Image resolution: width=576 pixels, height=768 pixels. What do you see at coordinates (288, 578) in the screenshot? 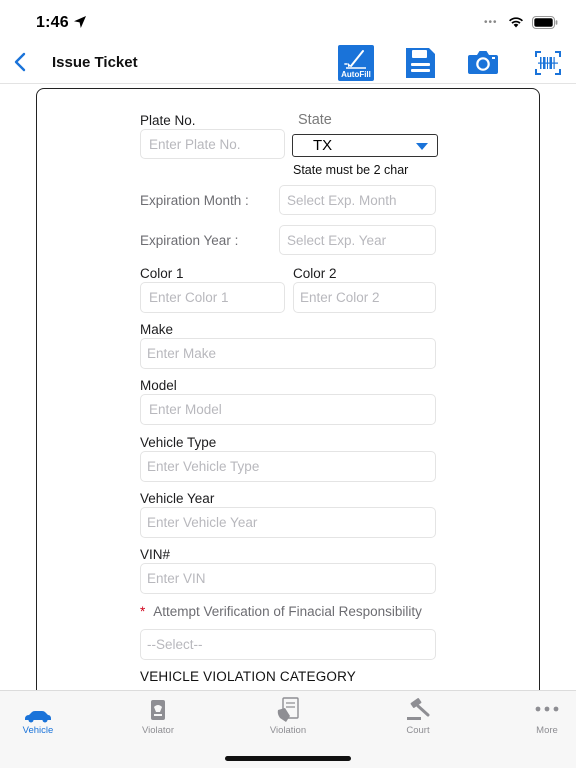
I see `vin-input` at bounding box center [288, 578].